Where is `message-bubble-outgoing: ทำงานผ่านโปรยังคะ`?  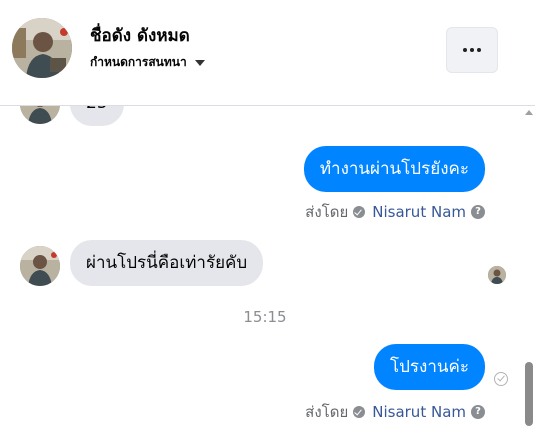 message-bubble-outgoing: ทำงานผ่านโปรยังคะ is located at coordinates (394, 169).